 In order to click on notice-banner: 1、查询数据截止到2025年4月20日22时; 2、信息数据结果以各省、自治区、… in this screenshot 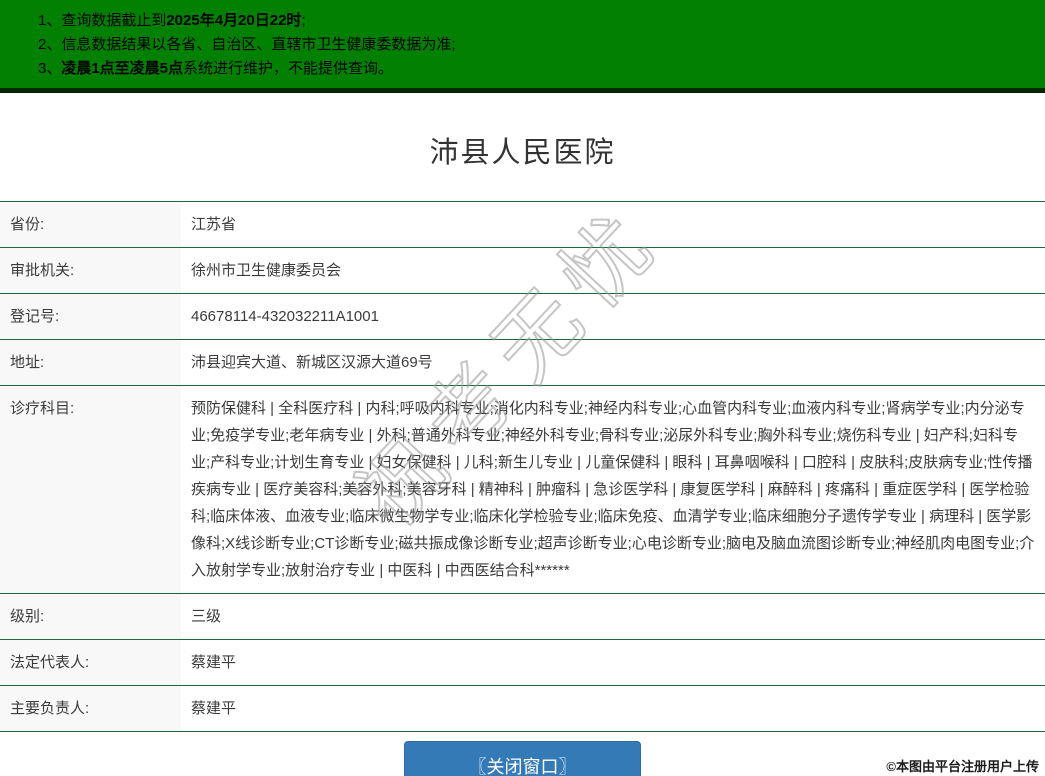, I will do `click(522, 46)`.